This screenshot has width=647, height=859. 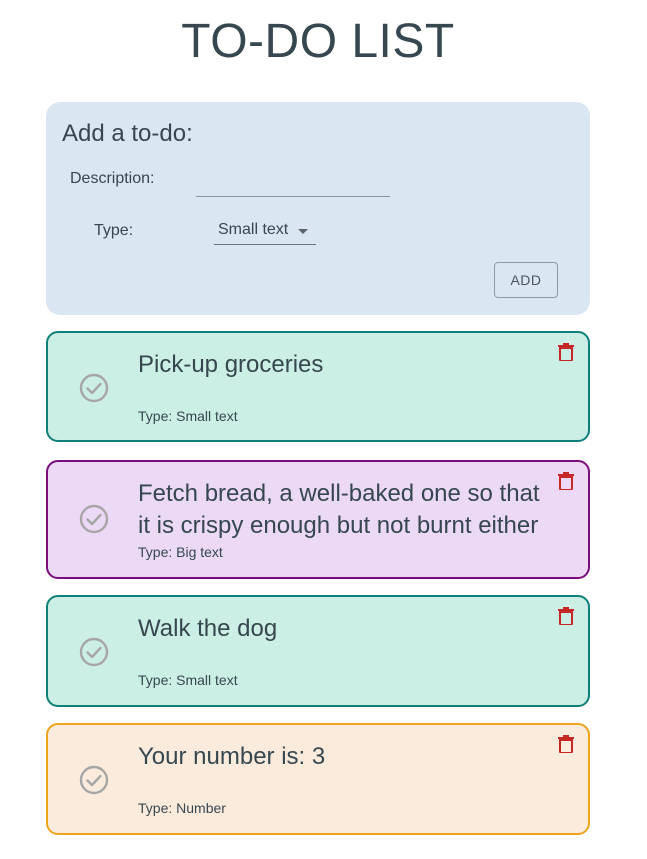 I want to click on todo-card: Pick-up groceries Type: Small text, so click(x=318, y=386).